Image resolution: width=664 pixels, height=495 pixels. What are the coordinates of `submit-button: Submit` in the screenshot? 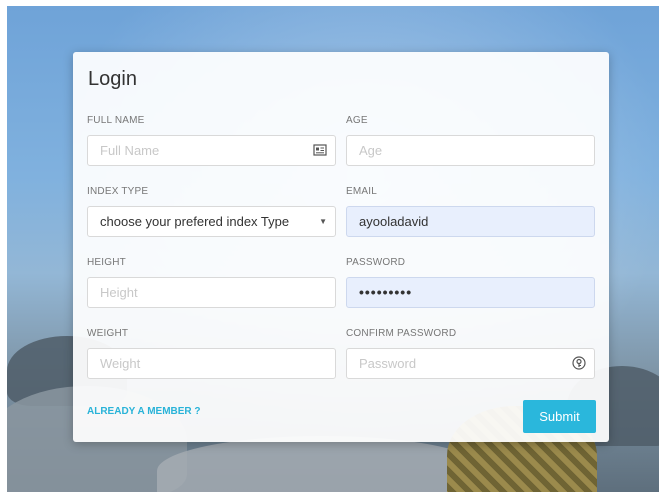 It's located at (559, 416).